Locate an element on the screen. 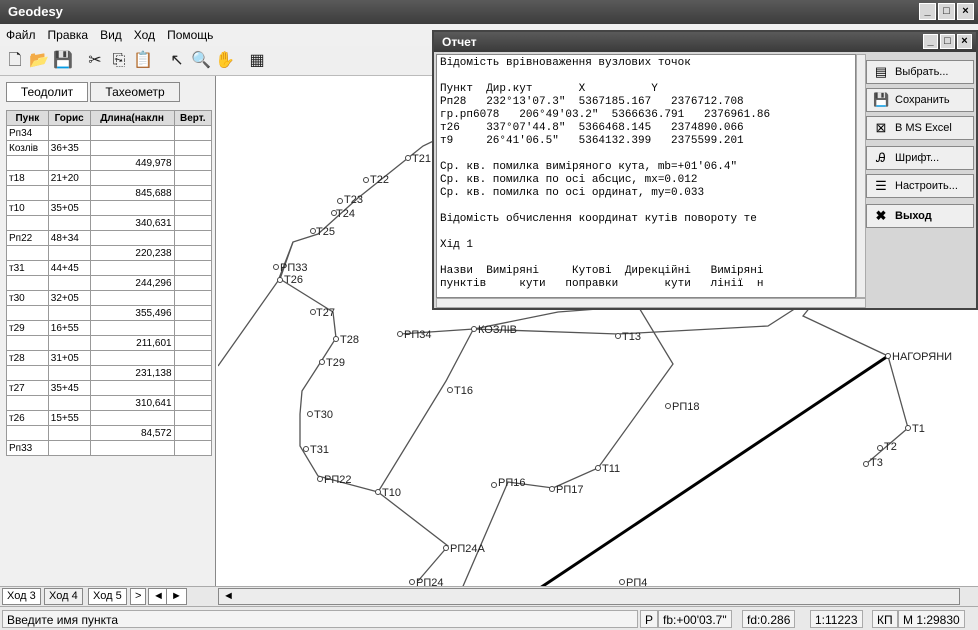  table-row: Рп33 is located at coordinates (109, 448).